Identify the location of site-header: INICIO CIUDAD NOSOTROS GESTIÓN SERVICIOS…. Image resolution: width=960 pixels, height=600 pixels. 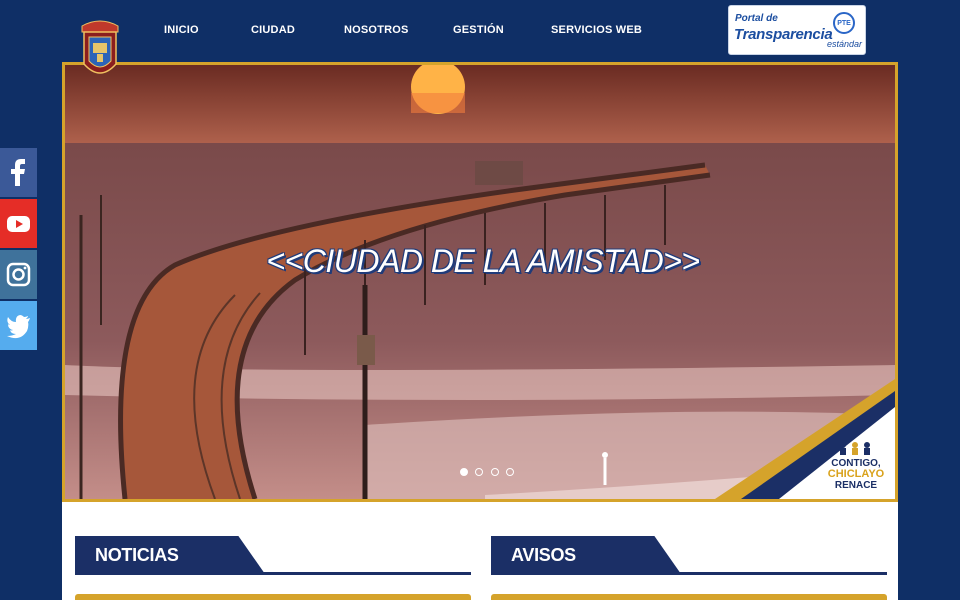
(480, 37).